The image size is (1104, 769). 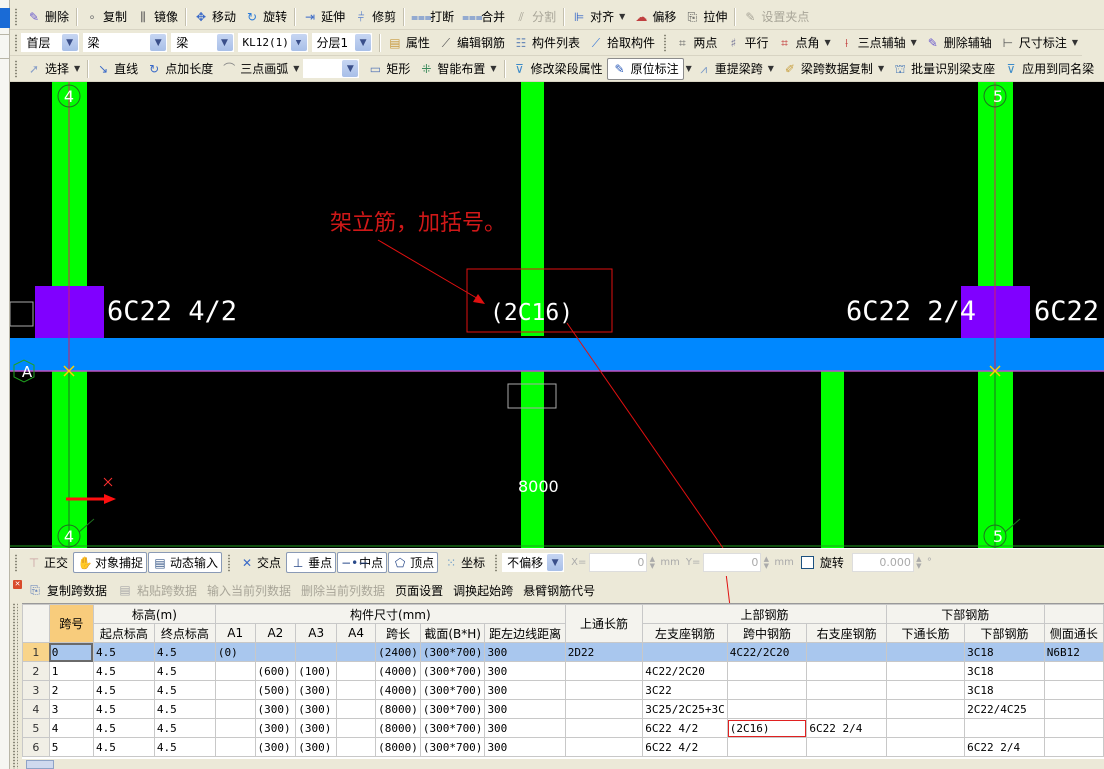 I want to click on cell-len: (4000), so click(x=398, y=690).